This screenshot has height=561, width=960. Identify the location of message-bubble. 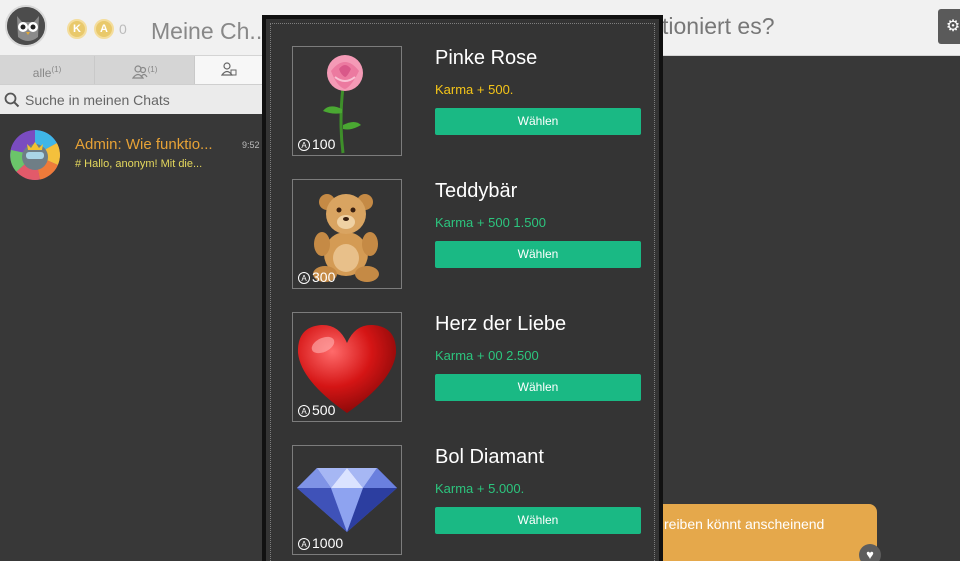
(763, 532).